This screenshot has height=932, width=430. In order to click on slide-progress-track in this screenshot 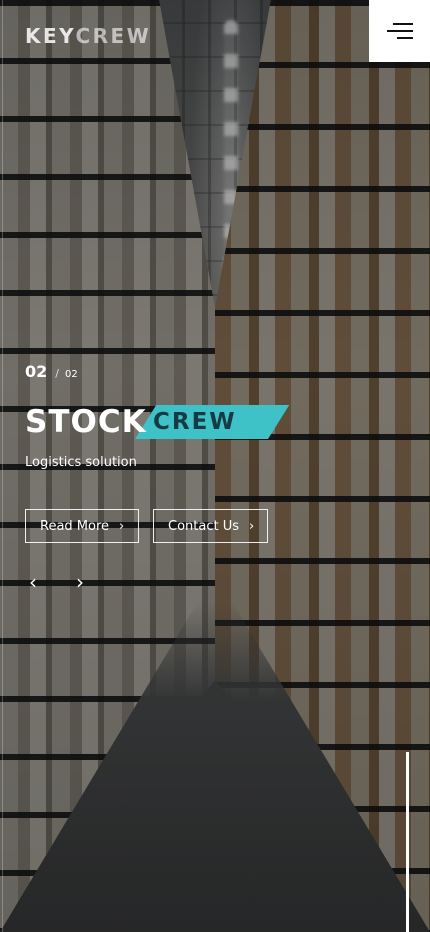, I will do `click(407, 842)`.